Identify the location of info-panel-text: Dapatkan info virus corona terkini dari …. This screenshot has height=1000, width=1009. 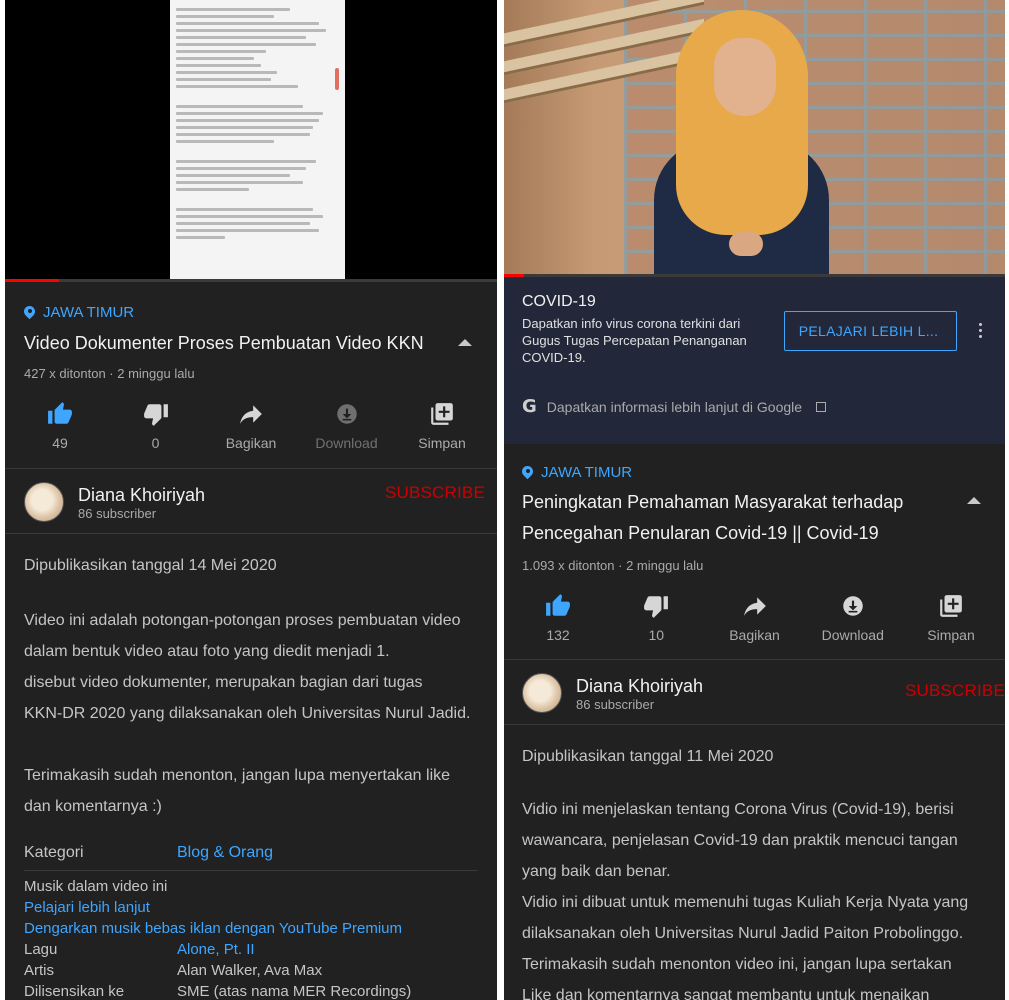
(634, 340).